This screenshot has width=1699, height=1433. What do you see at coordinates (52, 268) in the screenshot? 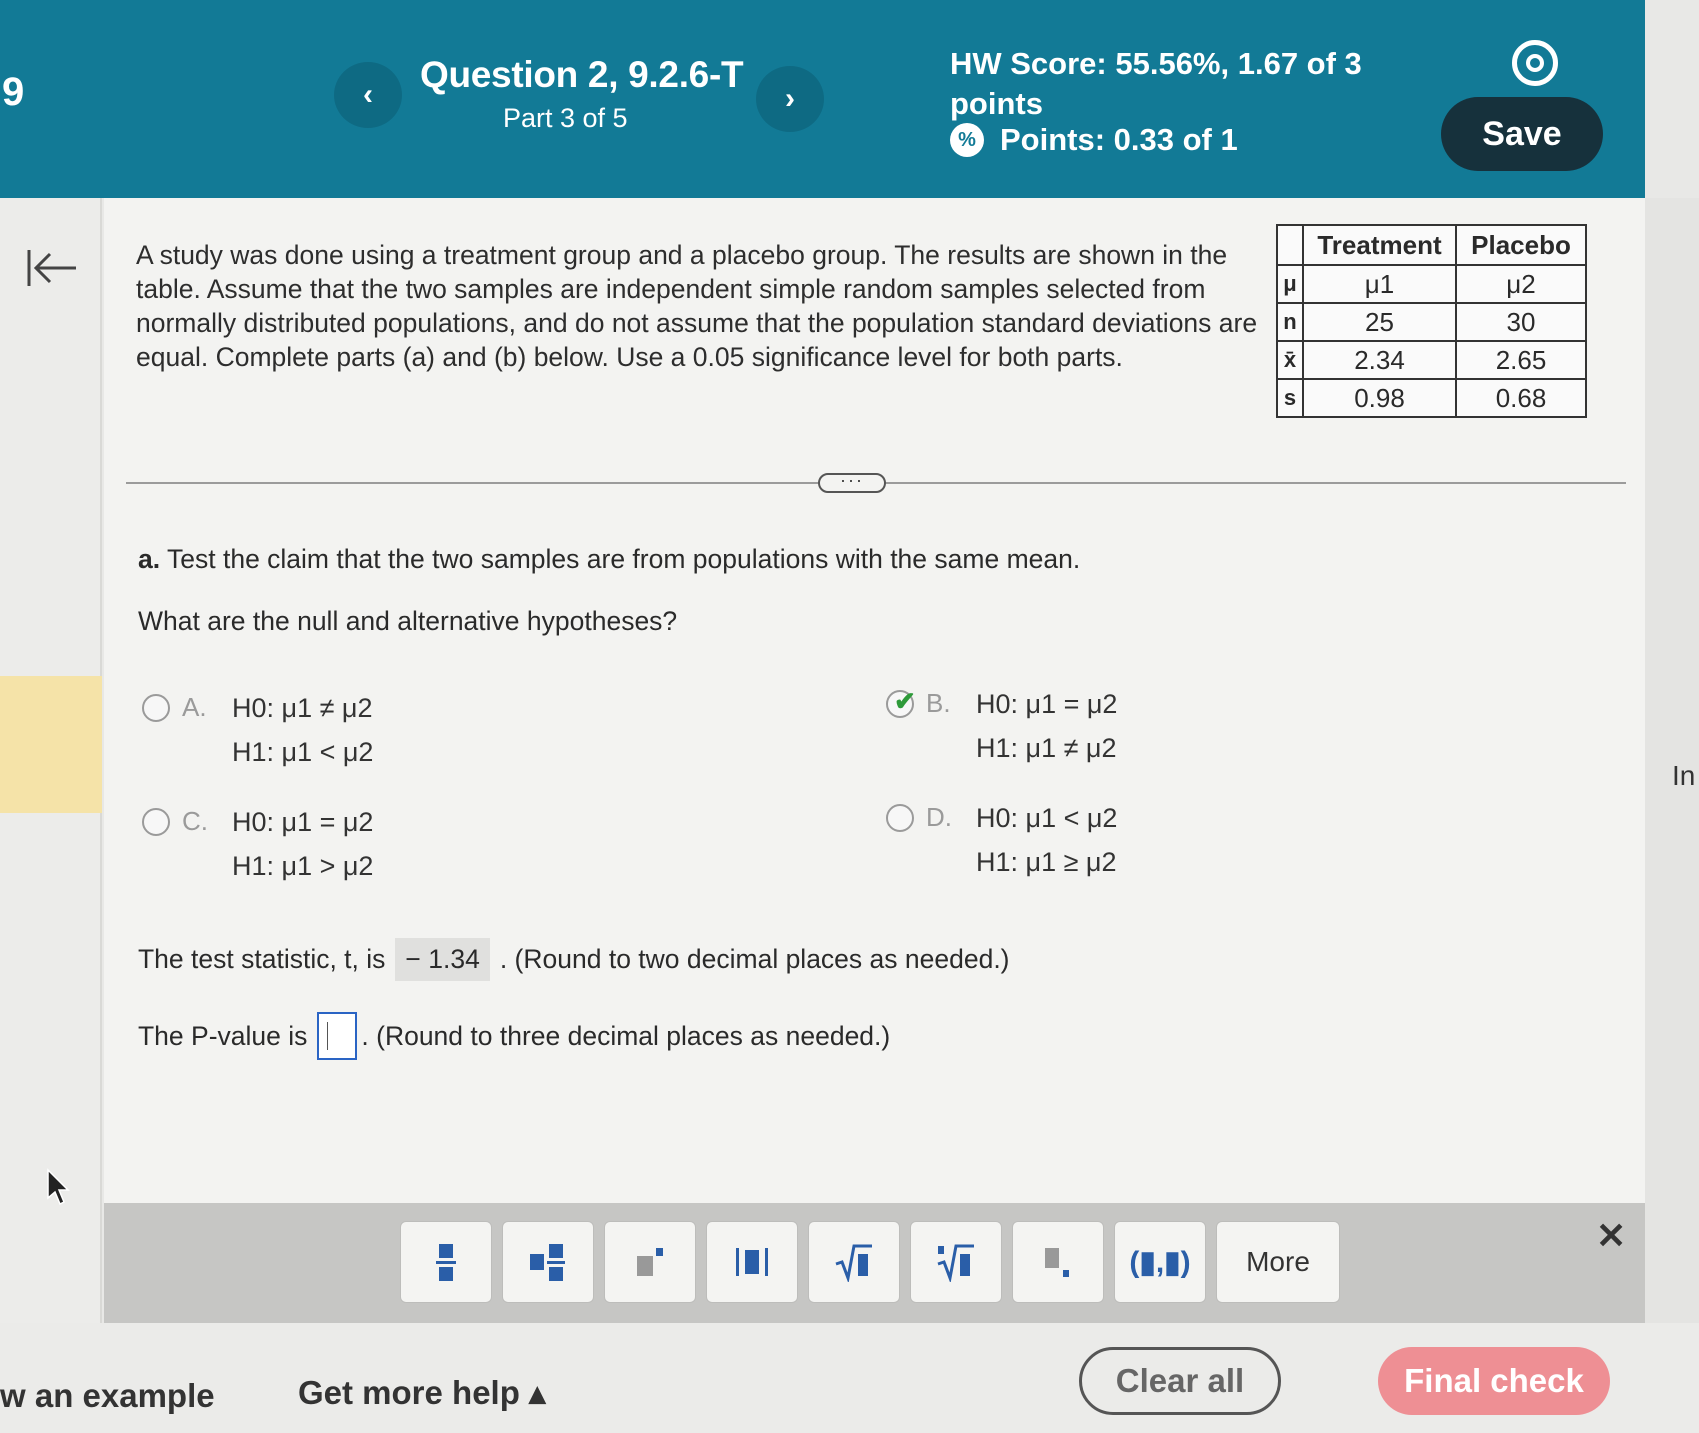
I see `collapse-arrow-icon` at bounding box center [52, 268].